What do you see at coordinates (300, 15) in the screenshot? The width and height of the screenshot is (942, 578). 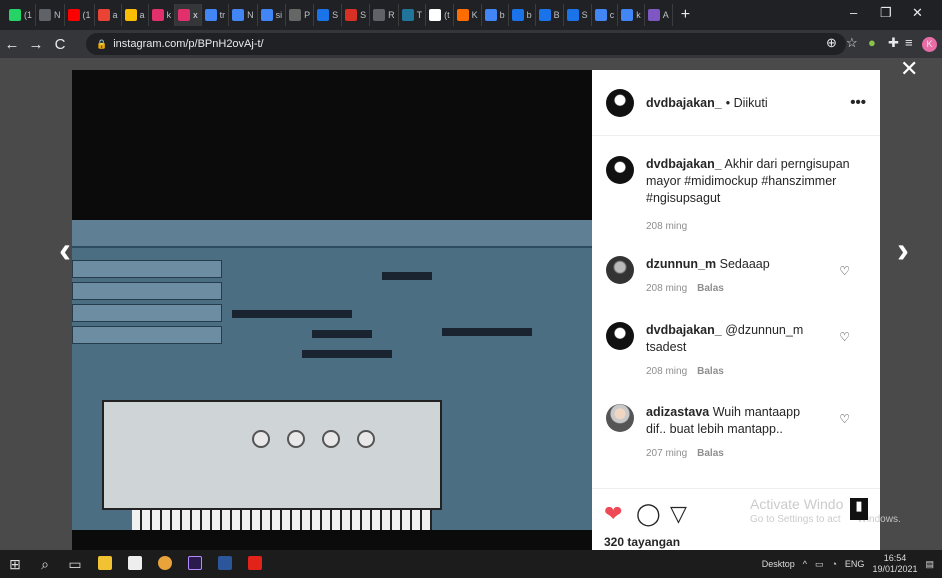 I see `browser-tab: P` at bounding box center [300, 15].